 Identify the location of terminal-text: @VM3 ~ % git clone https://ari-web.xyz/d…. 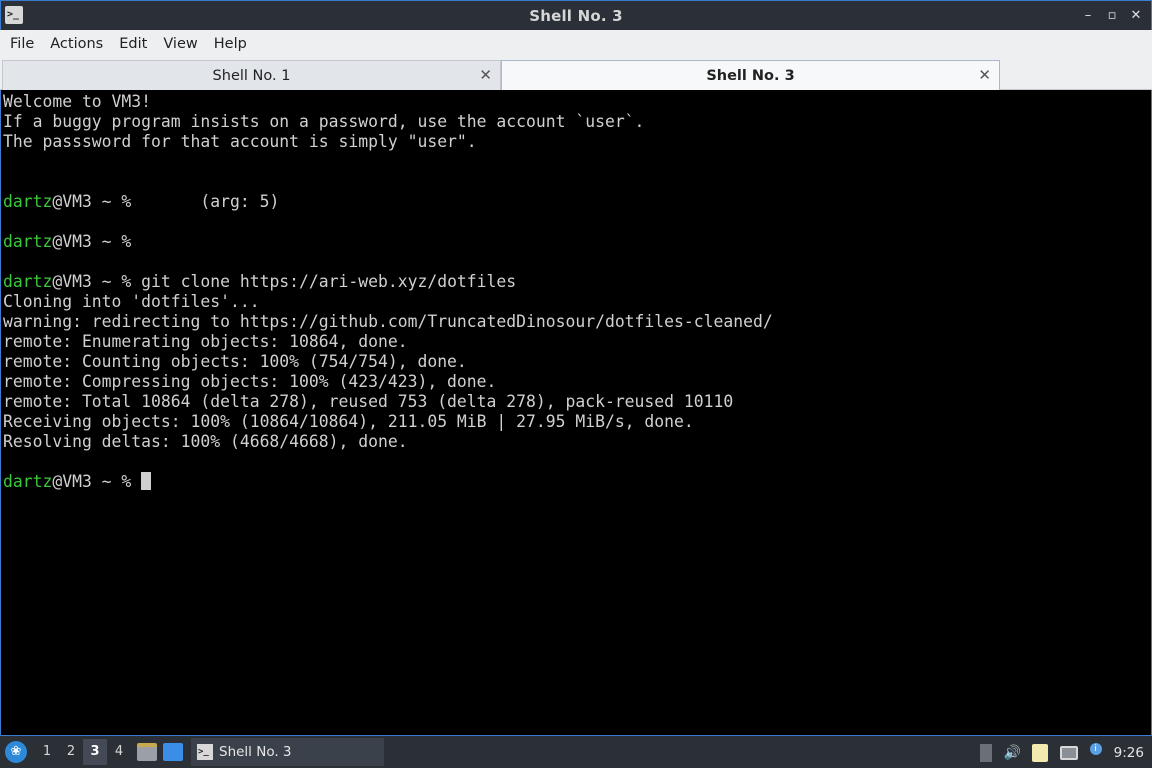
(284, 281).